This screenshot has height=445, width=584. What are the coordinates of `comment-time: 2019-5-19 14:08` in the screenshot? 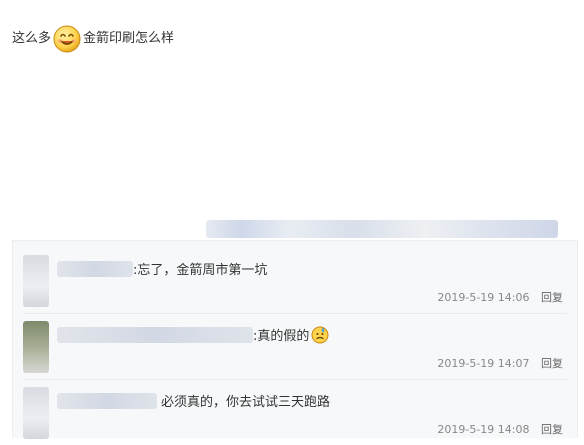 It's located at (483, 429).